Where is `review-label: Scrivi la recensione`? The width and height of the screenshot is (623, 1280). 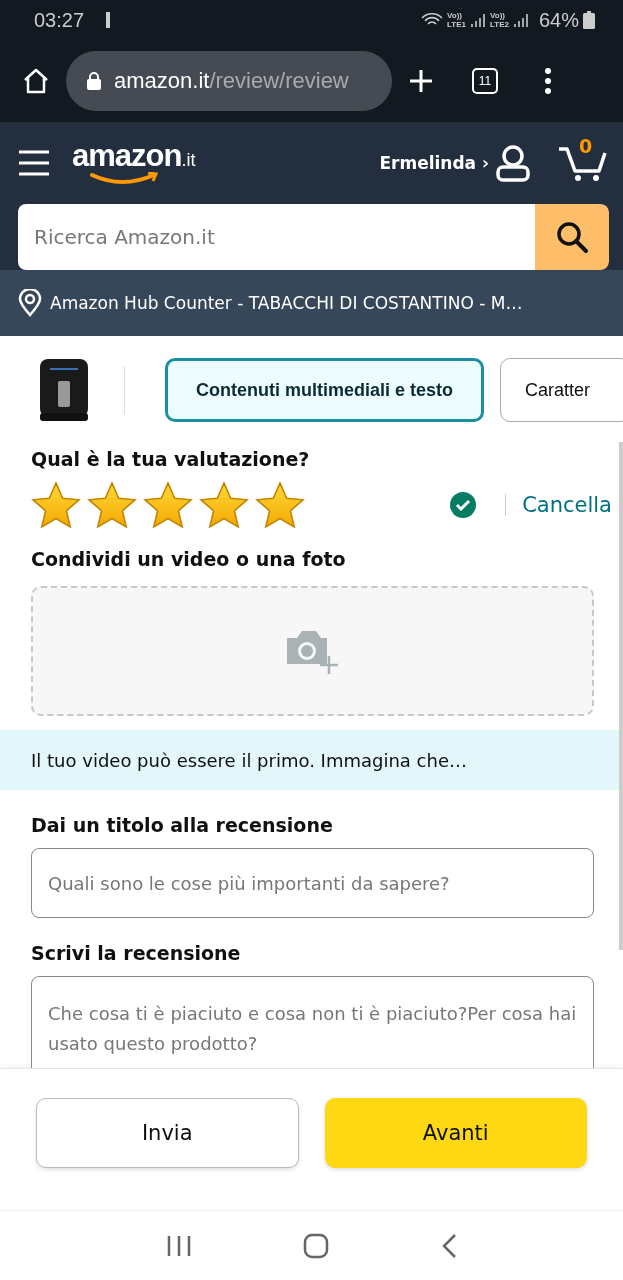 review-label: Scrivi la recensione is located at coordinates (136, 953).